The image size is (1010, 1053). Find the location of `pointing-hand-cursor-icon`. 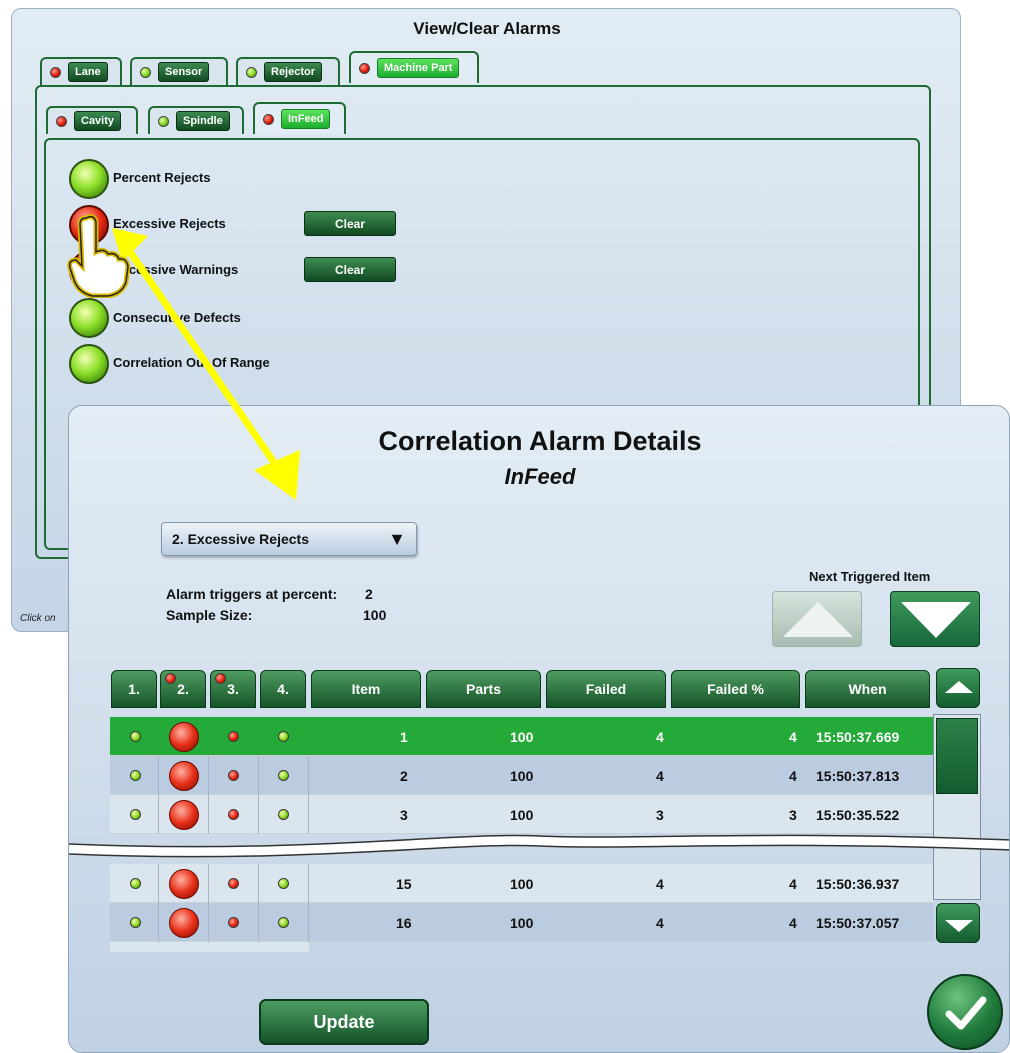

pointing-hand-cursor-icon is located at coordinates (99, 256).